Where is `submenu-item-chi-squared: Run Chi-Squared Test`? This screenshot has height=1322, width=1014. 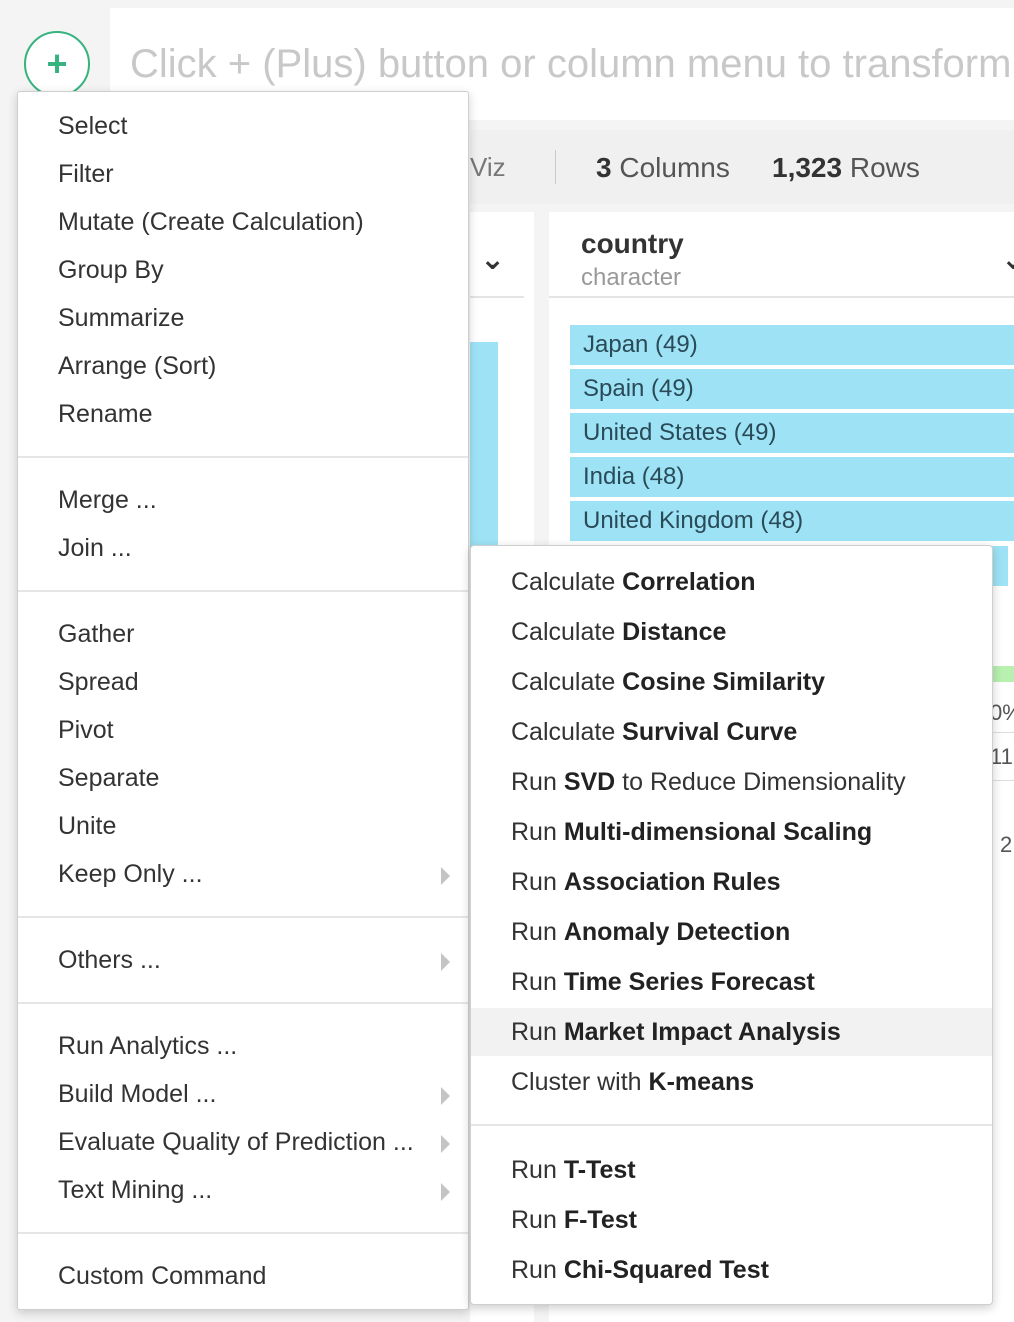 submenu-item-chi-squared: Run Chi-Squared Test is located at coordinates (731, 1270).